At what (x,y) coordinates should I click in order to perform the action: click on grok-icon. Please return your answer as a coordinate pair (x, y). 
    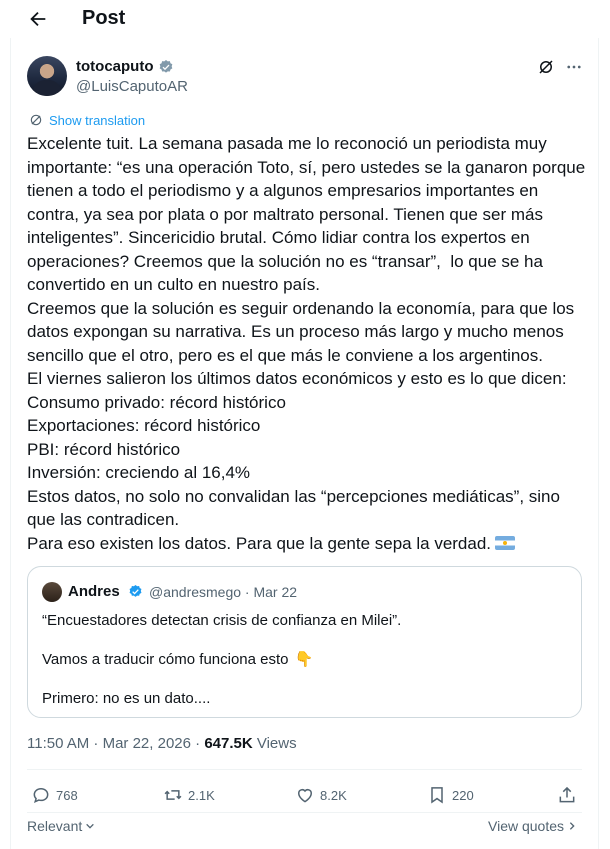
    Looking at the image, I should click on (546, 67).